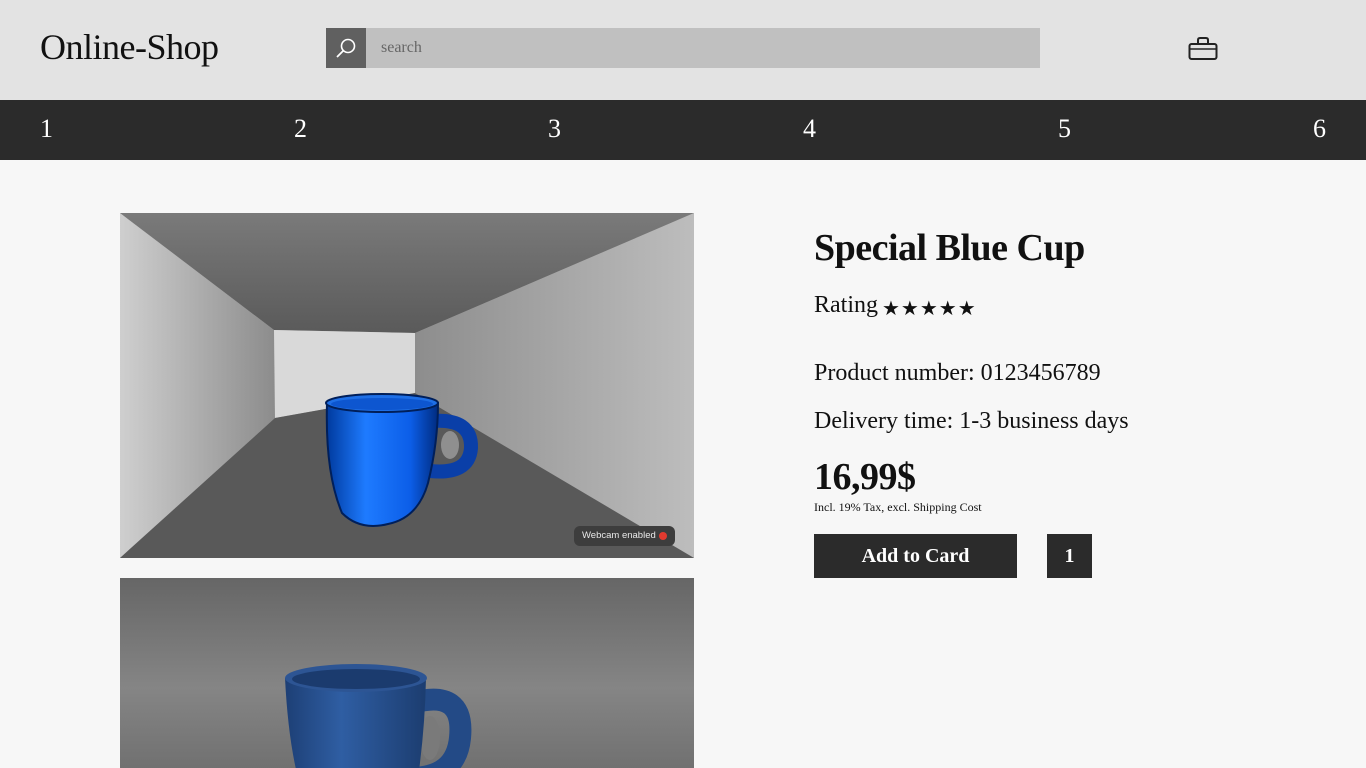 This screenshot has height=768, width=1366. I want to click on product-number: Product number: 0123456789, so click(957, 373).